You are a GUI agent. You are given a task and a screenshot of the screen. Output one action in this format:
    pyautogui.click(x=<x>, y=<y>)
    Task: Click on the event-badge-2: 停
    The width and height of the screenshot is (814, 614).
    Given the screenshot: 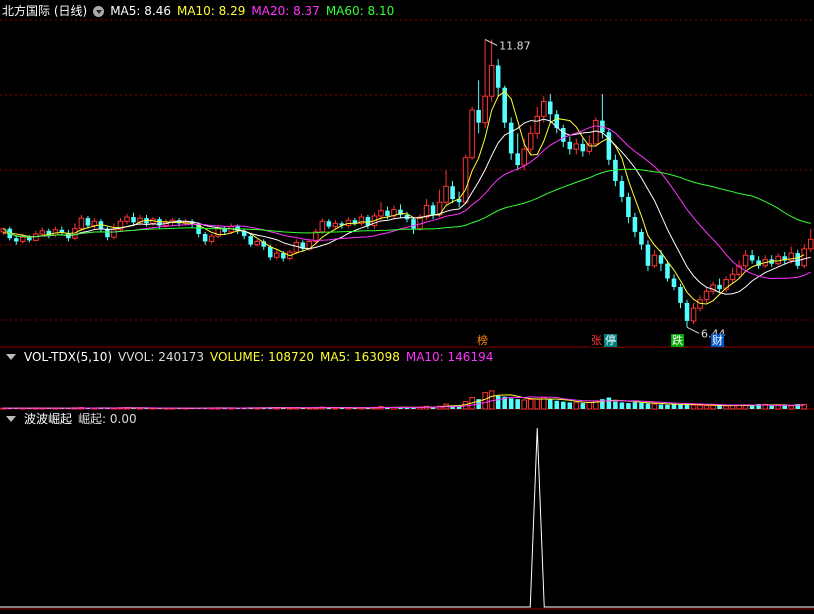 What is the action you would take?
    pyautogui.click(x=610, y=340)
    